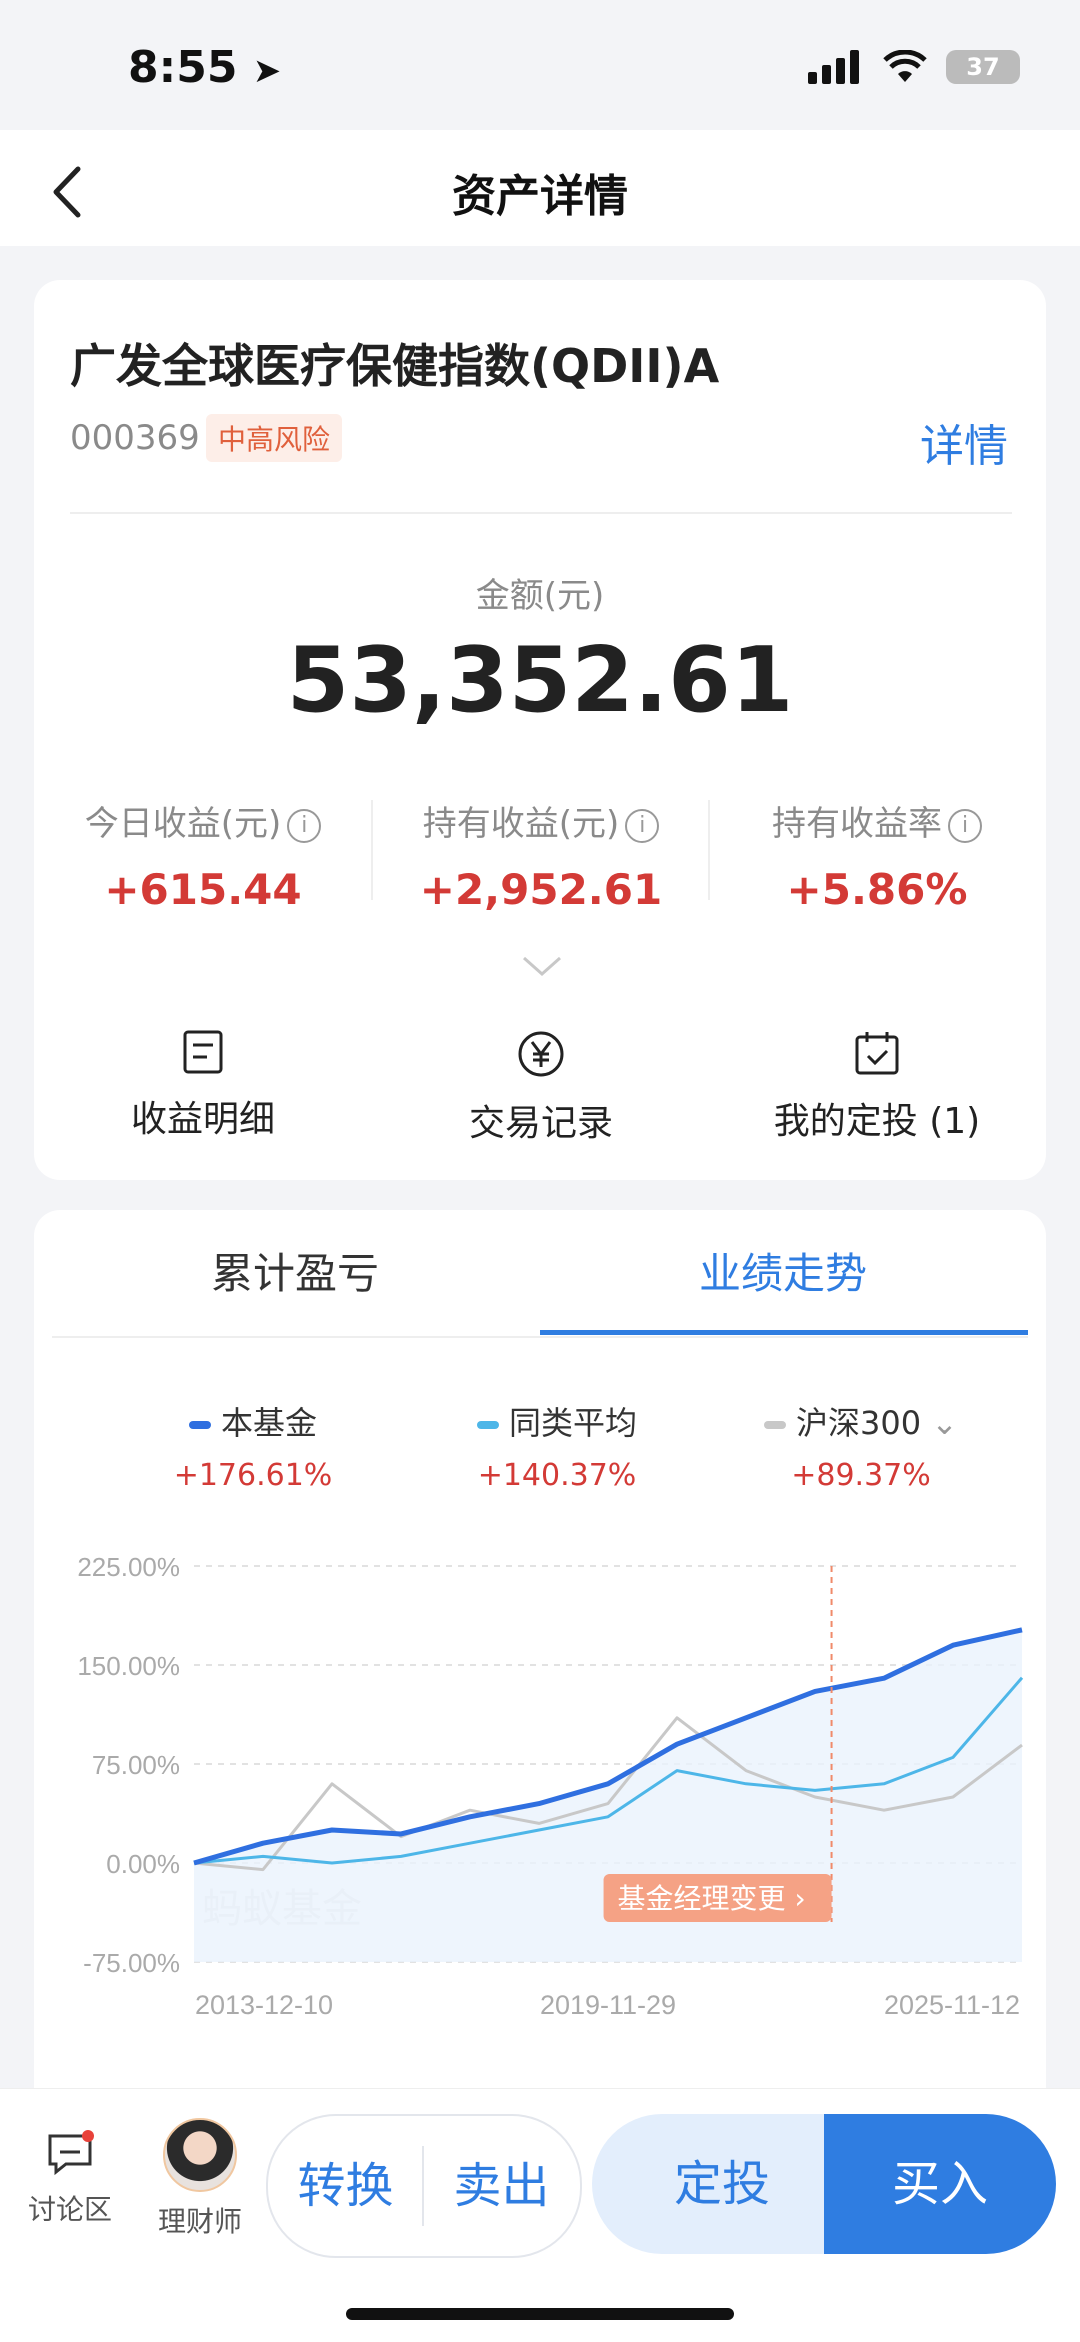  Describe the element at coordinates (944, 1423) in the screenshot. I see `chevron-down-icon: ⌄` at that location.